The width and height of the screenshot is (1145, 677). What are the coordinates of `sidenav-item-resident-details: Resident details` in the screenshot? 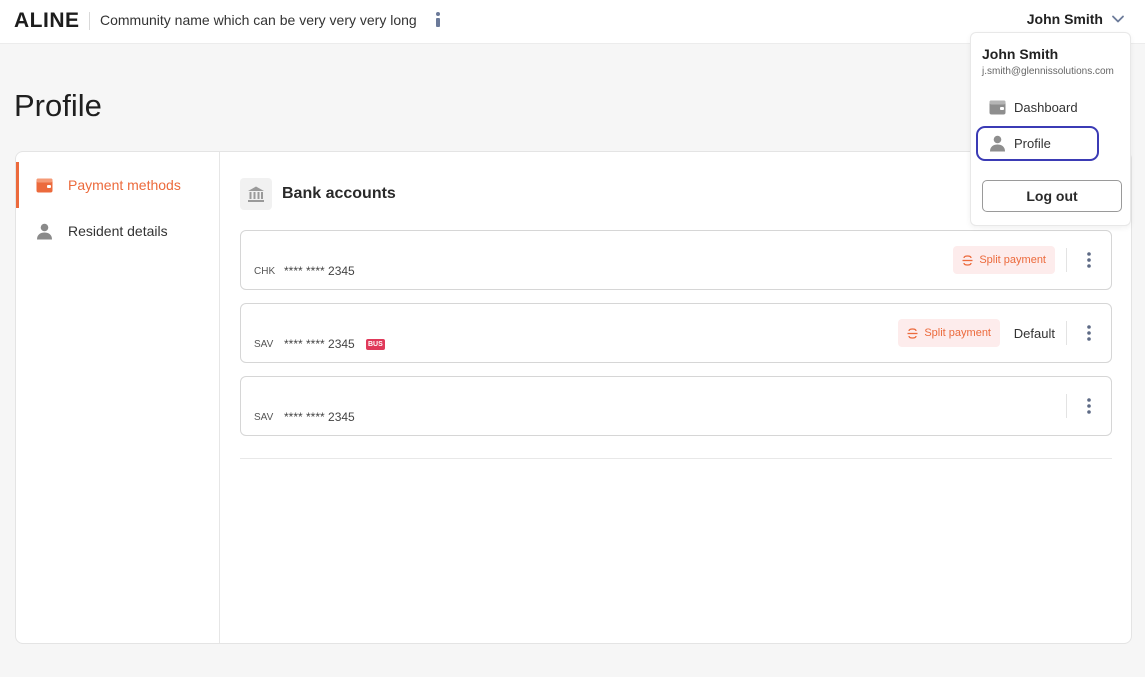 It's located at (118, 231).